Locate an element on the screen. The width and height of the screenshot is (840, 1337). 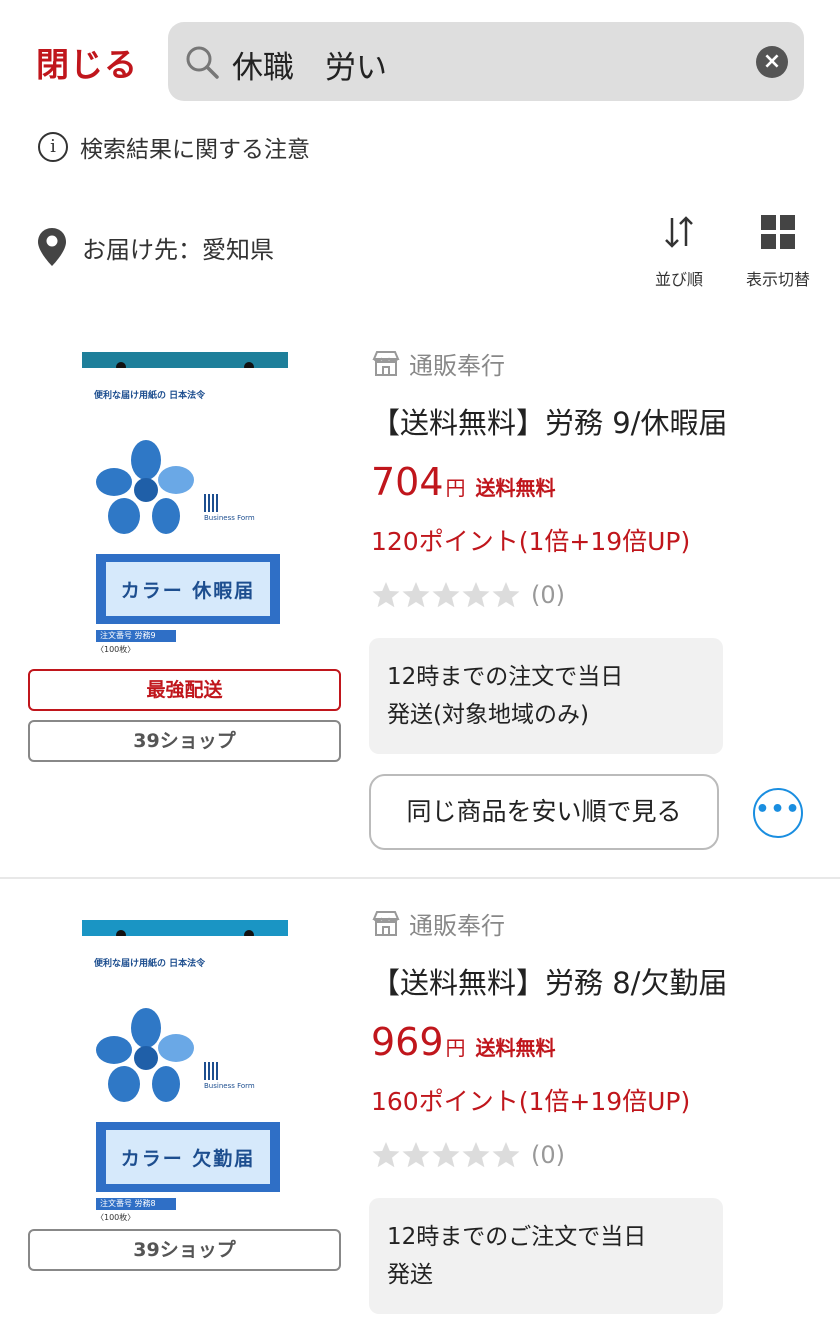
image-order-number: 注文番号 労務8 is located at coordinates (136, 1204).